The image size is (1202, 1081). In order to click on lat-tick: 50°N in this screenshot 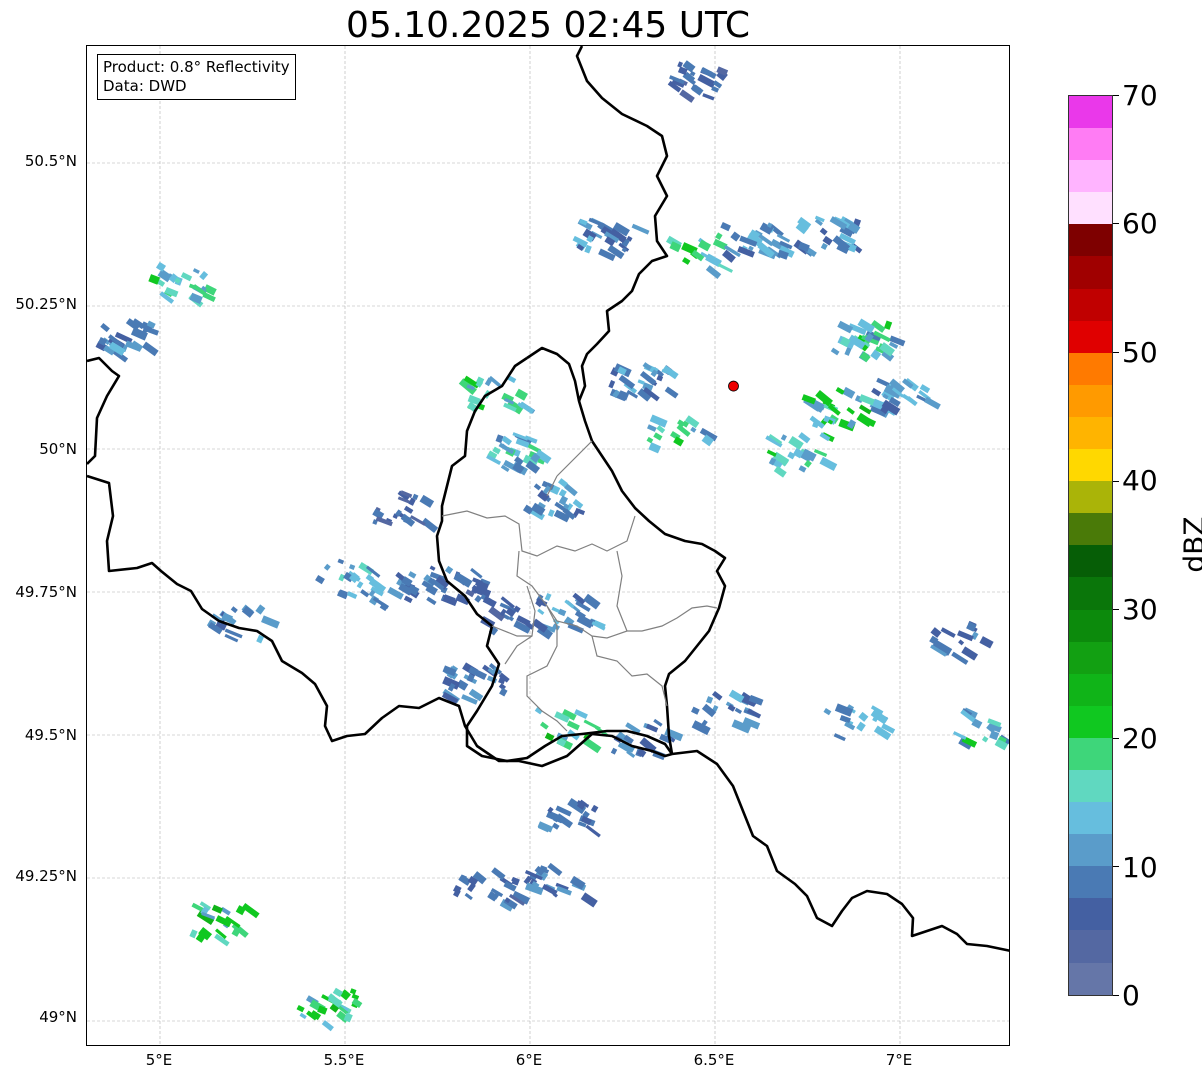, I will do `click(58, 449)`.